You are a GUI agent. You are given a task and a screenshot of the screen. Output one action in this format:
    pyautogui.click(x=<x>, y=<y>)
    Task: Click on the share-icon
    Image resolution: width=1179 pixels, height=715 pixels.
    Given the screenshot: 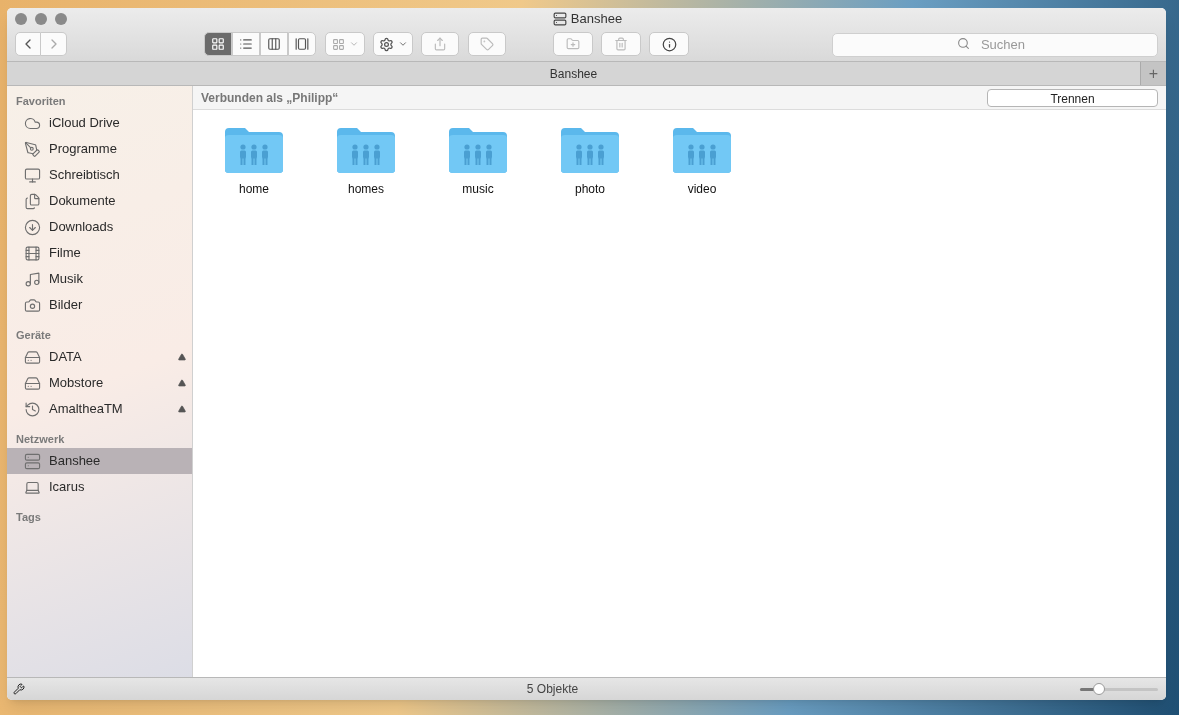 What is the action you would take?
    pyautogui.click(x=440, y=44)
    